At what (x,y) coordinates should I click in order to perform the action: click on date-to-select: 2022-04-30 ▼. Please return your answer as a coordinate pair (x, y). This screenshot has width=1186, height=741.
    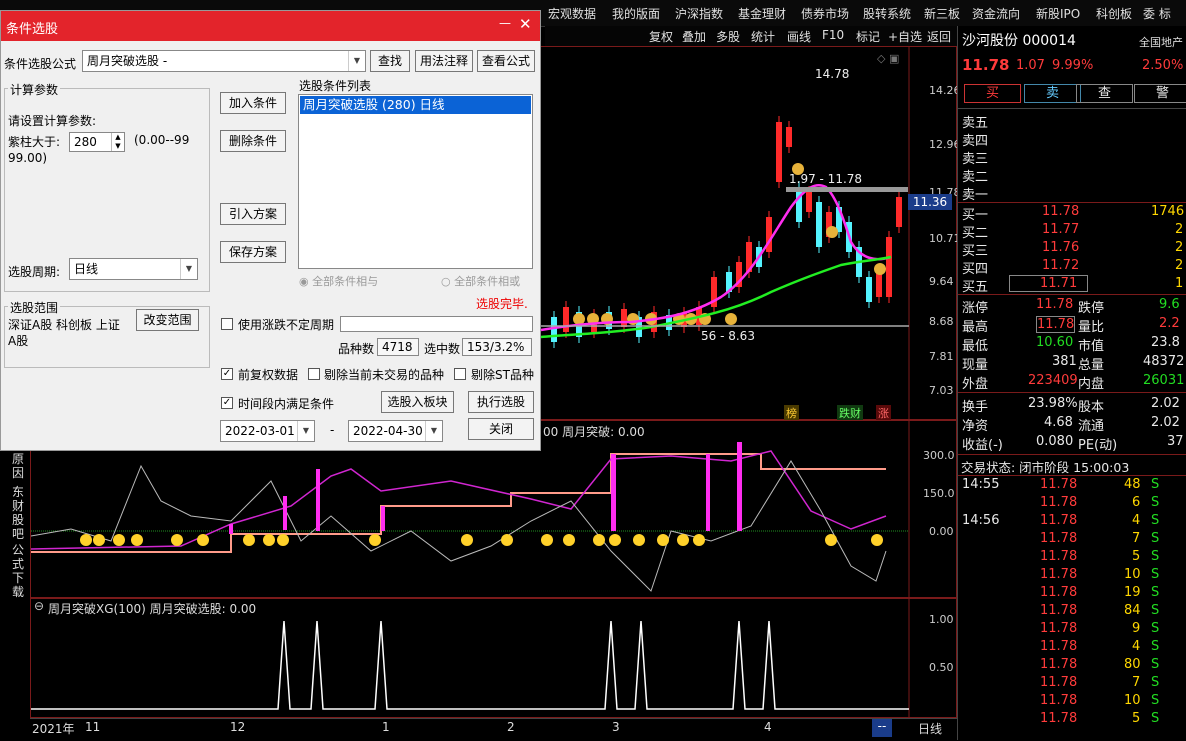
    Looking at the image, I should click on (395, 431).